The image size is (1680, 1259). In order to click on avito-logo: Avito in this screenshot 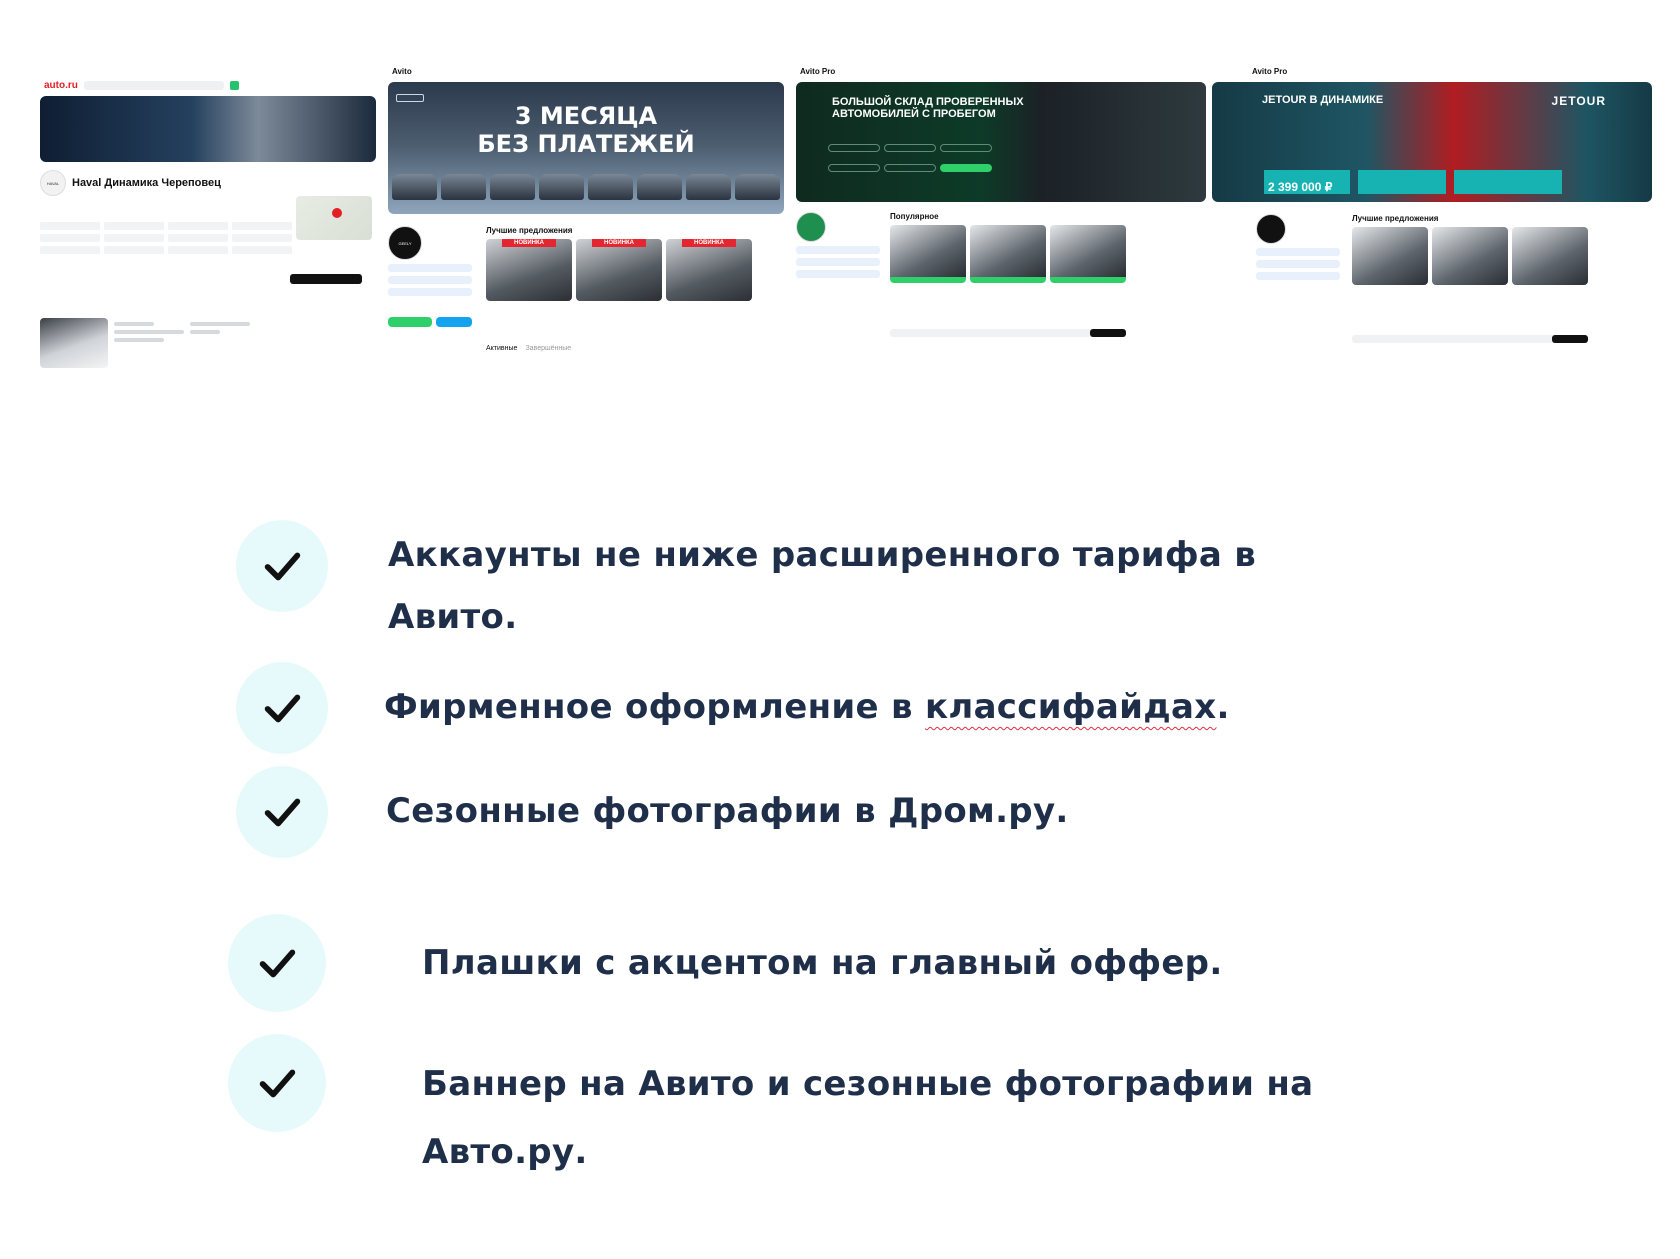, I will do `click(402, 71)`.